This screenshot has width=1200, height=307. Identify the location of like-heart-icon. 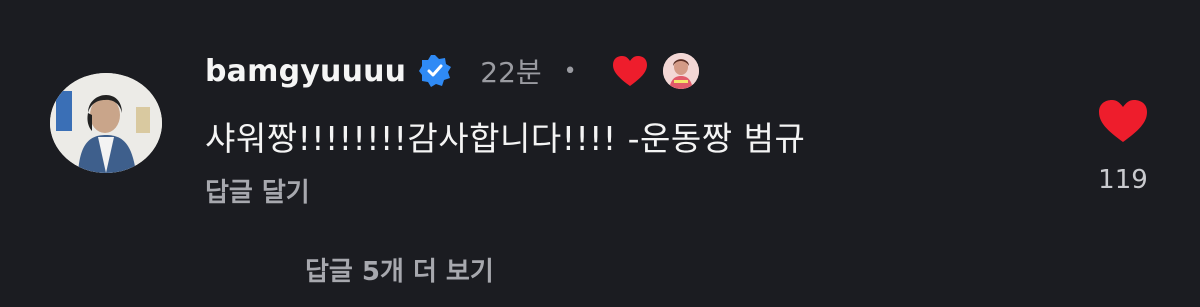
(1123, 121).